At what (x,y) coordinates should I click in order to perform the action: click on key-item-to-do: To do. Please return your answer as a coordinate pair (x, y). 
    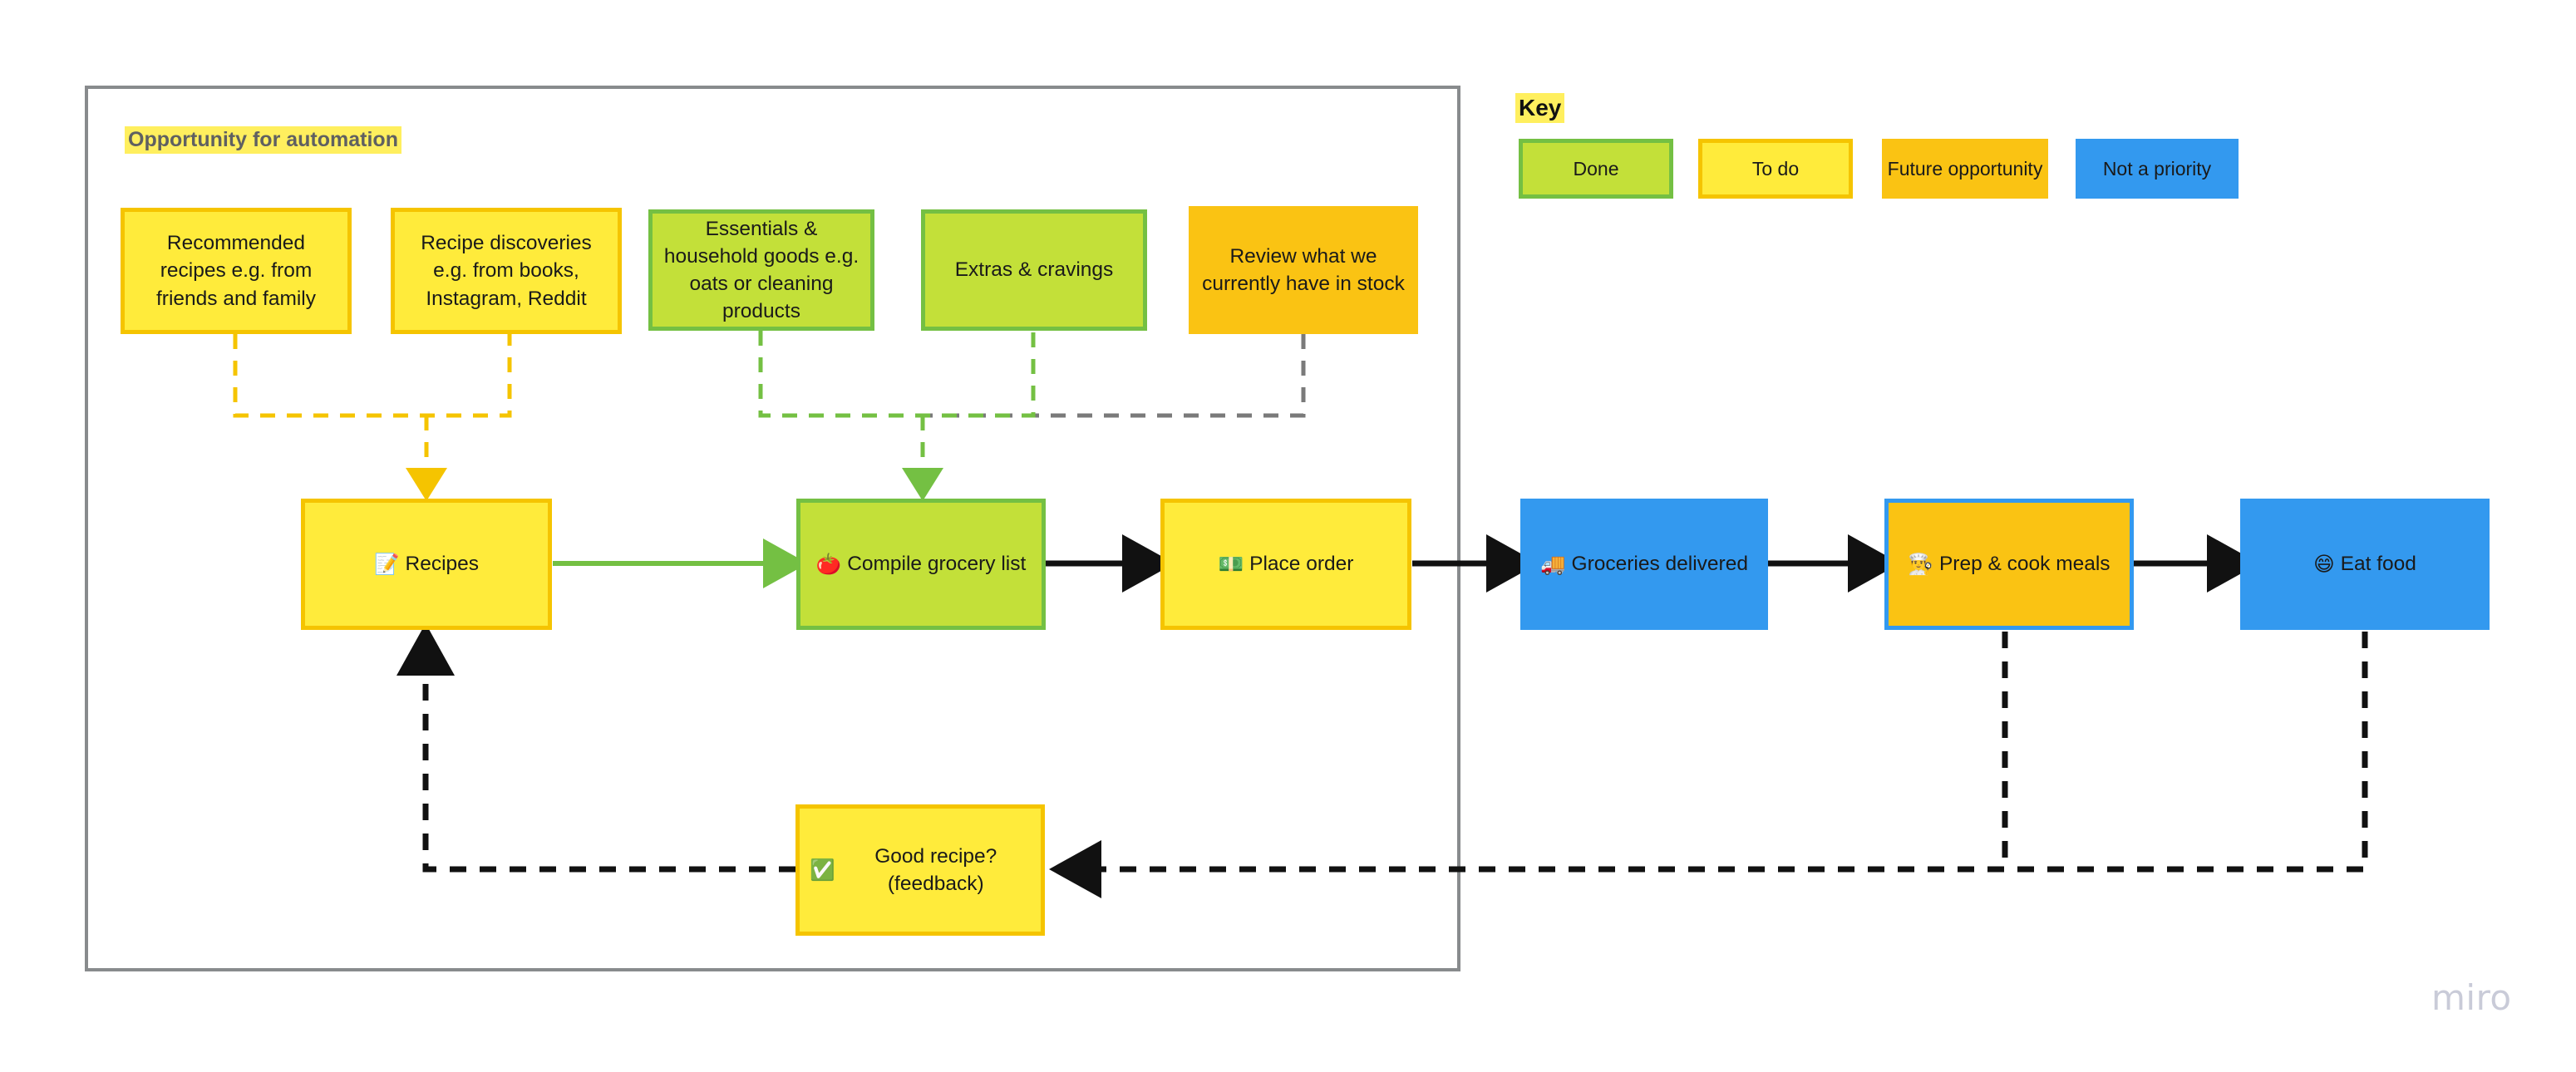
    Looking at the image, I should click on (1775, 169).